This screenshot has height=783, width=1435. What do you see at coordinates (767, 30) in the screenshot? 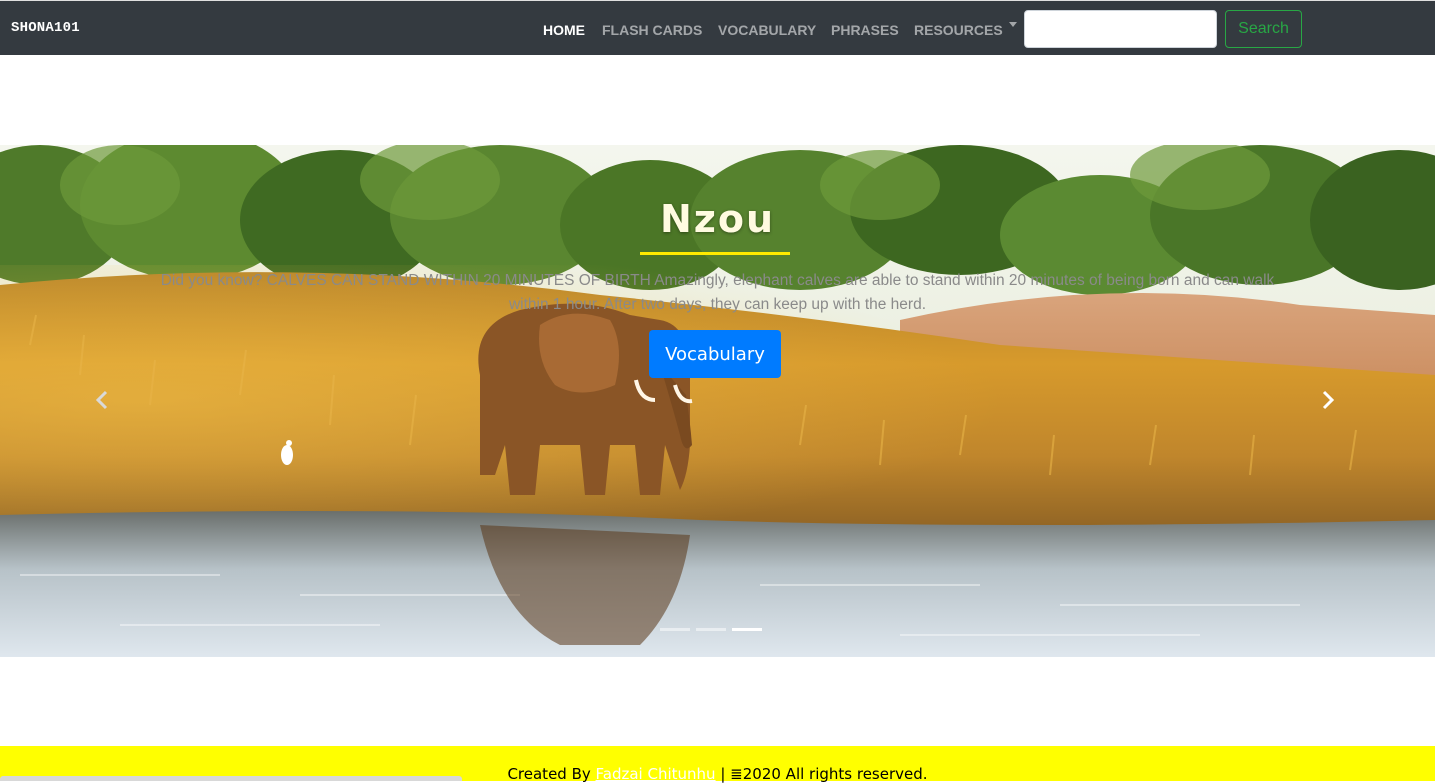
I see `nav-vocabulary-link: VOCABULARY` at bounding box center [767, 30].